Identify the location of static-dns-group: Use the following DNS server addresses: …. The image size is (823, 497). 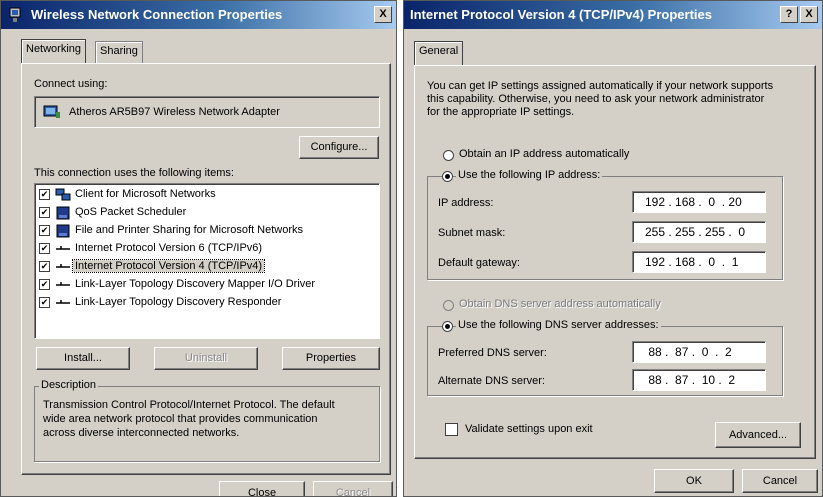
(605, 357).